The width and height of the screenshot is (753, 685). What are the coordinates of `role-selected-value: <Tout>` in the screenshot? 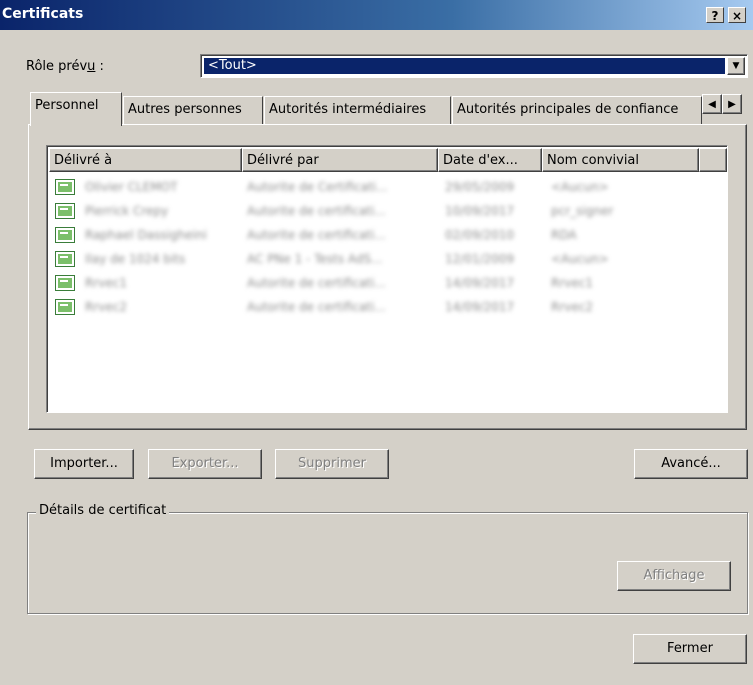 It's located at (464, 66).